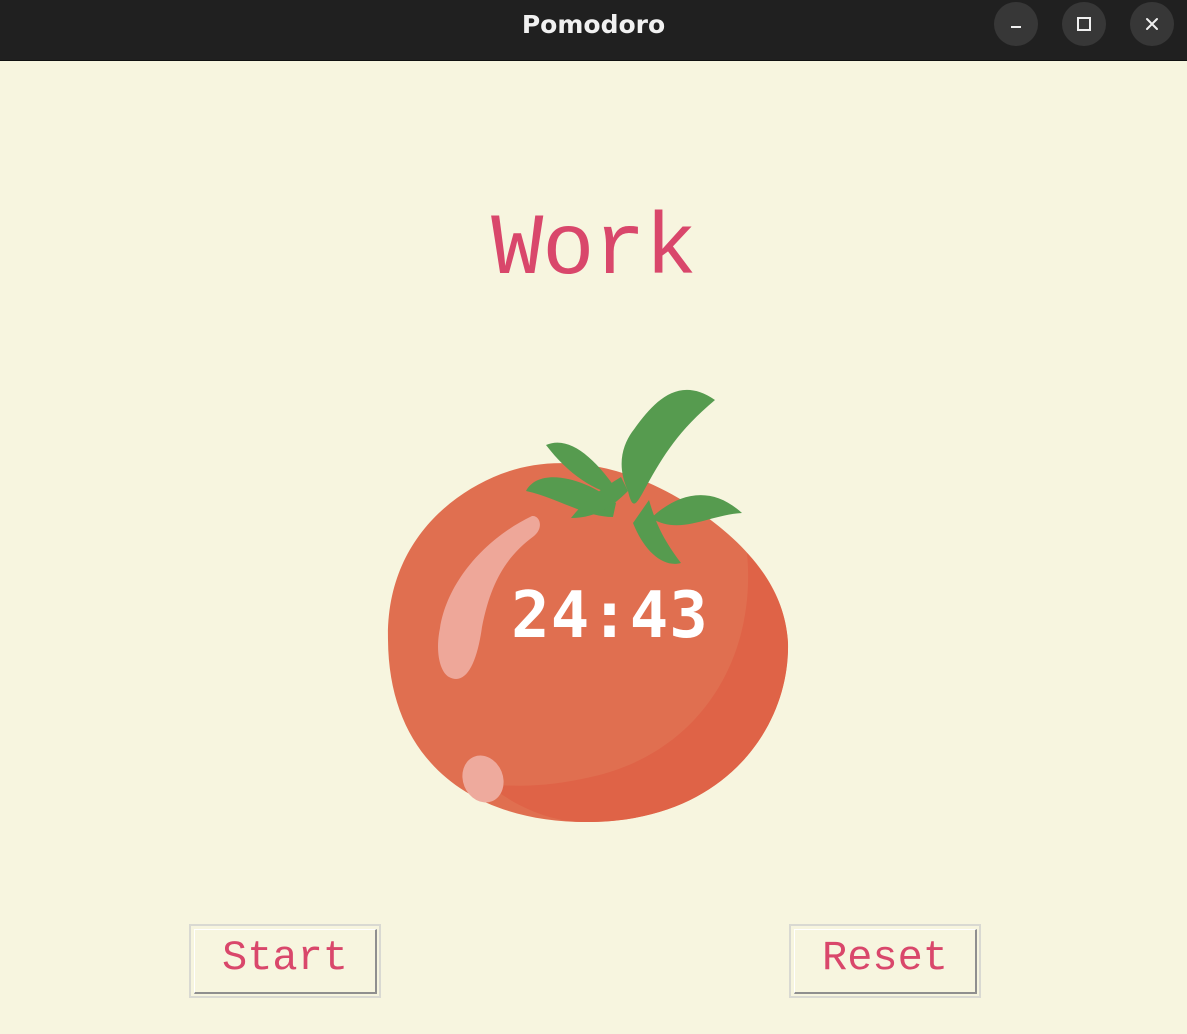 This screenshot has height=1034, width=1187. What do you see at coordinates (1016, 24) in the screenshot?
I see `minimize-button` at bounding box center [1016, 24].